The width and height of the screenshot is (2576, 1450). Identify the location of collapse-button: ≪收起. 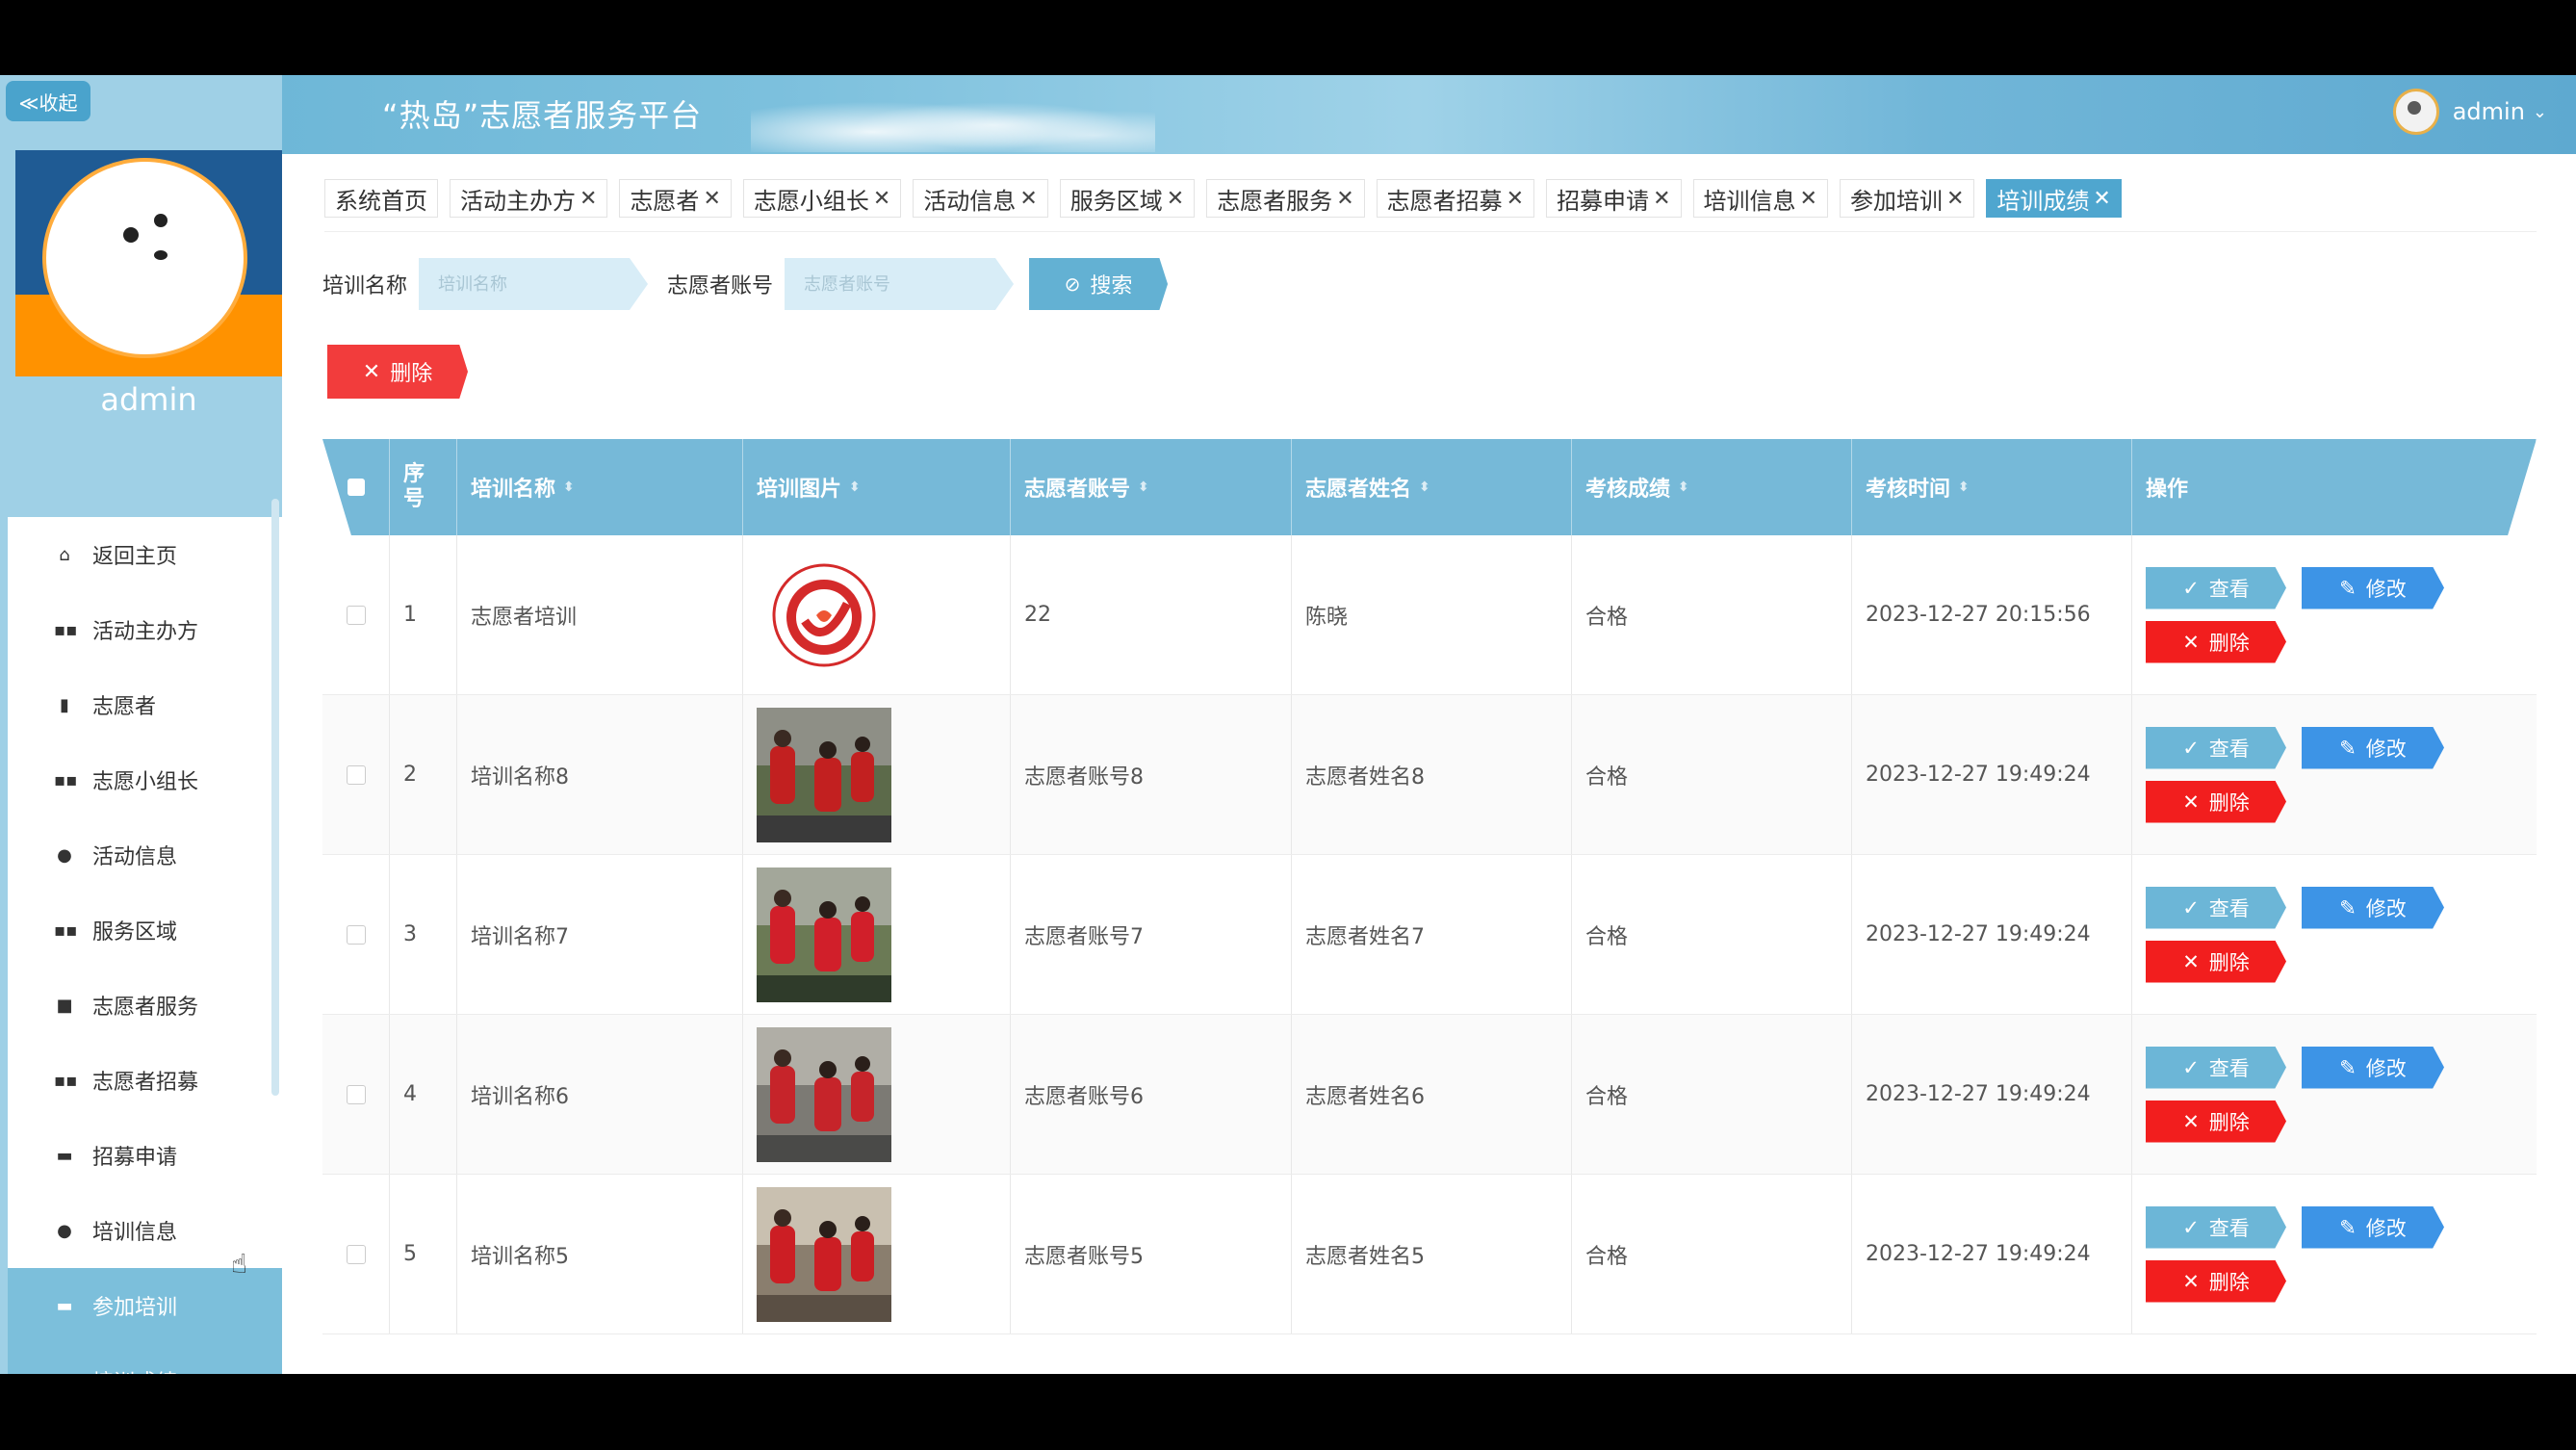
(48, 101).